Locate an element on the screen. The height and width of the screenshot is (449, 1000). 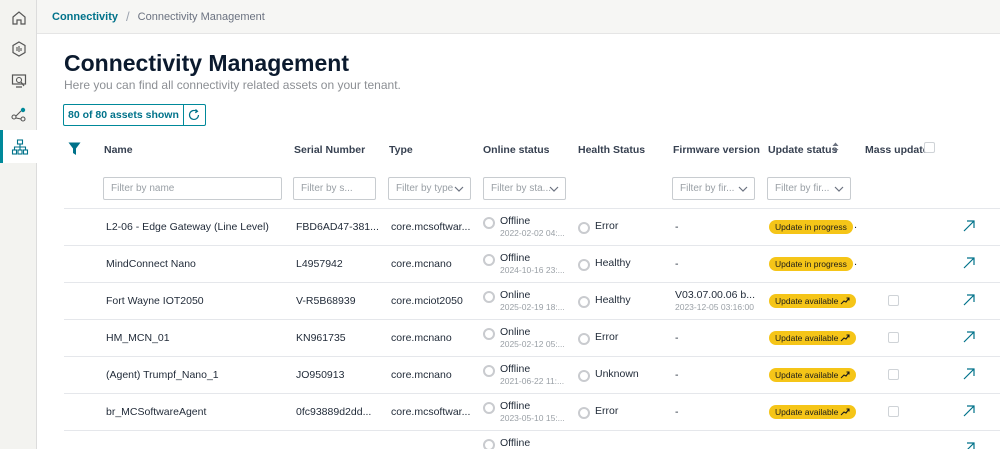
online-status-label: Online is located at coordinates (515, 332).